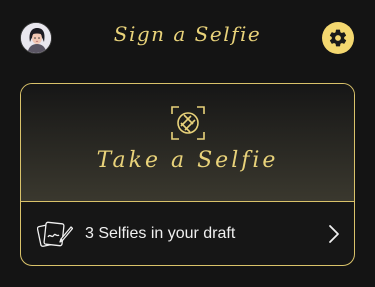 Image resolution: width=375 pixels, height=287 pixels. Describe the element at coordinates (160, 233) in the screenshot. I see `drafts-count-text: 3 Selfies in your draft` at that location.